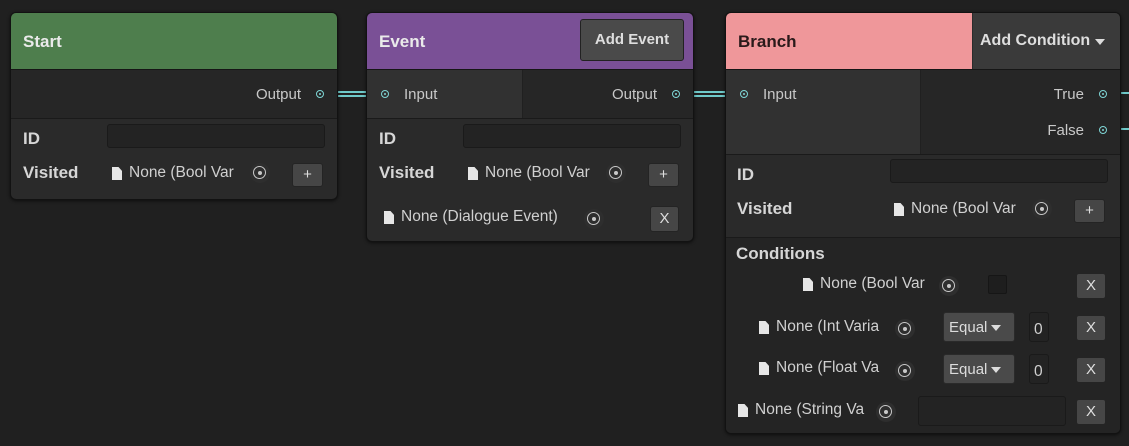 The image size is (1129, 446). I want to click on branch-node-title: Branch, so click(767, 41).